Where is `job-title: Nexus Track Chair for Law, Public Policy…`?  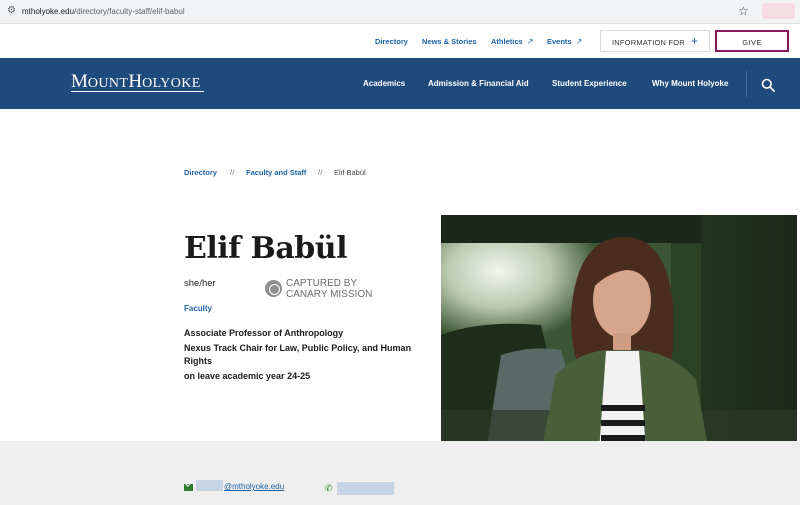 job-title: Nexus Track Chair for Law, Public Policy… is located at coordinates (298, 354).